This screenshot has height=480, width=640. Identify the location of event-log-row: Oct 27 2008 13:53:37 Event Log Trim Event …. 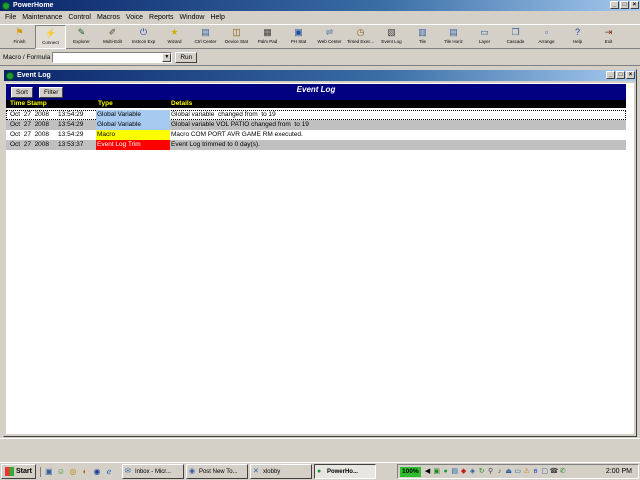
(316, 145).